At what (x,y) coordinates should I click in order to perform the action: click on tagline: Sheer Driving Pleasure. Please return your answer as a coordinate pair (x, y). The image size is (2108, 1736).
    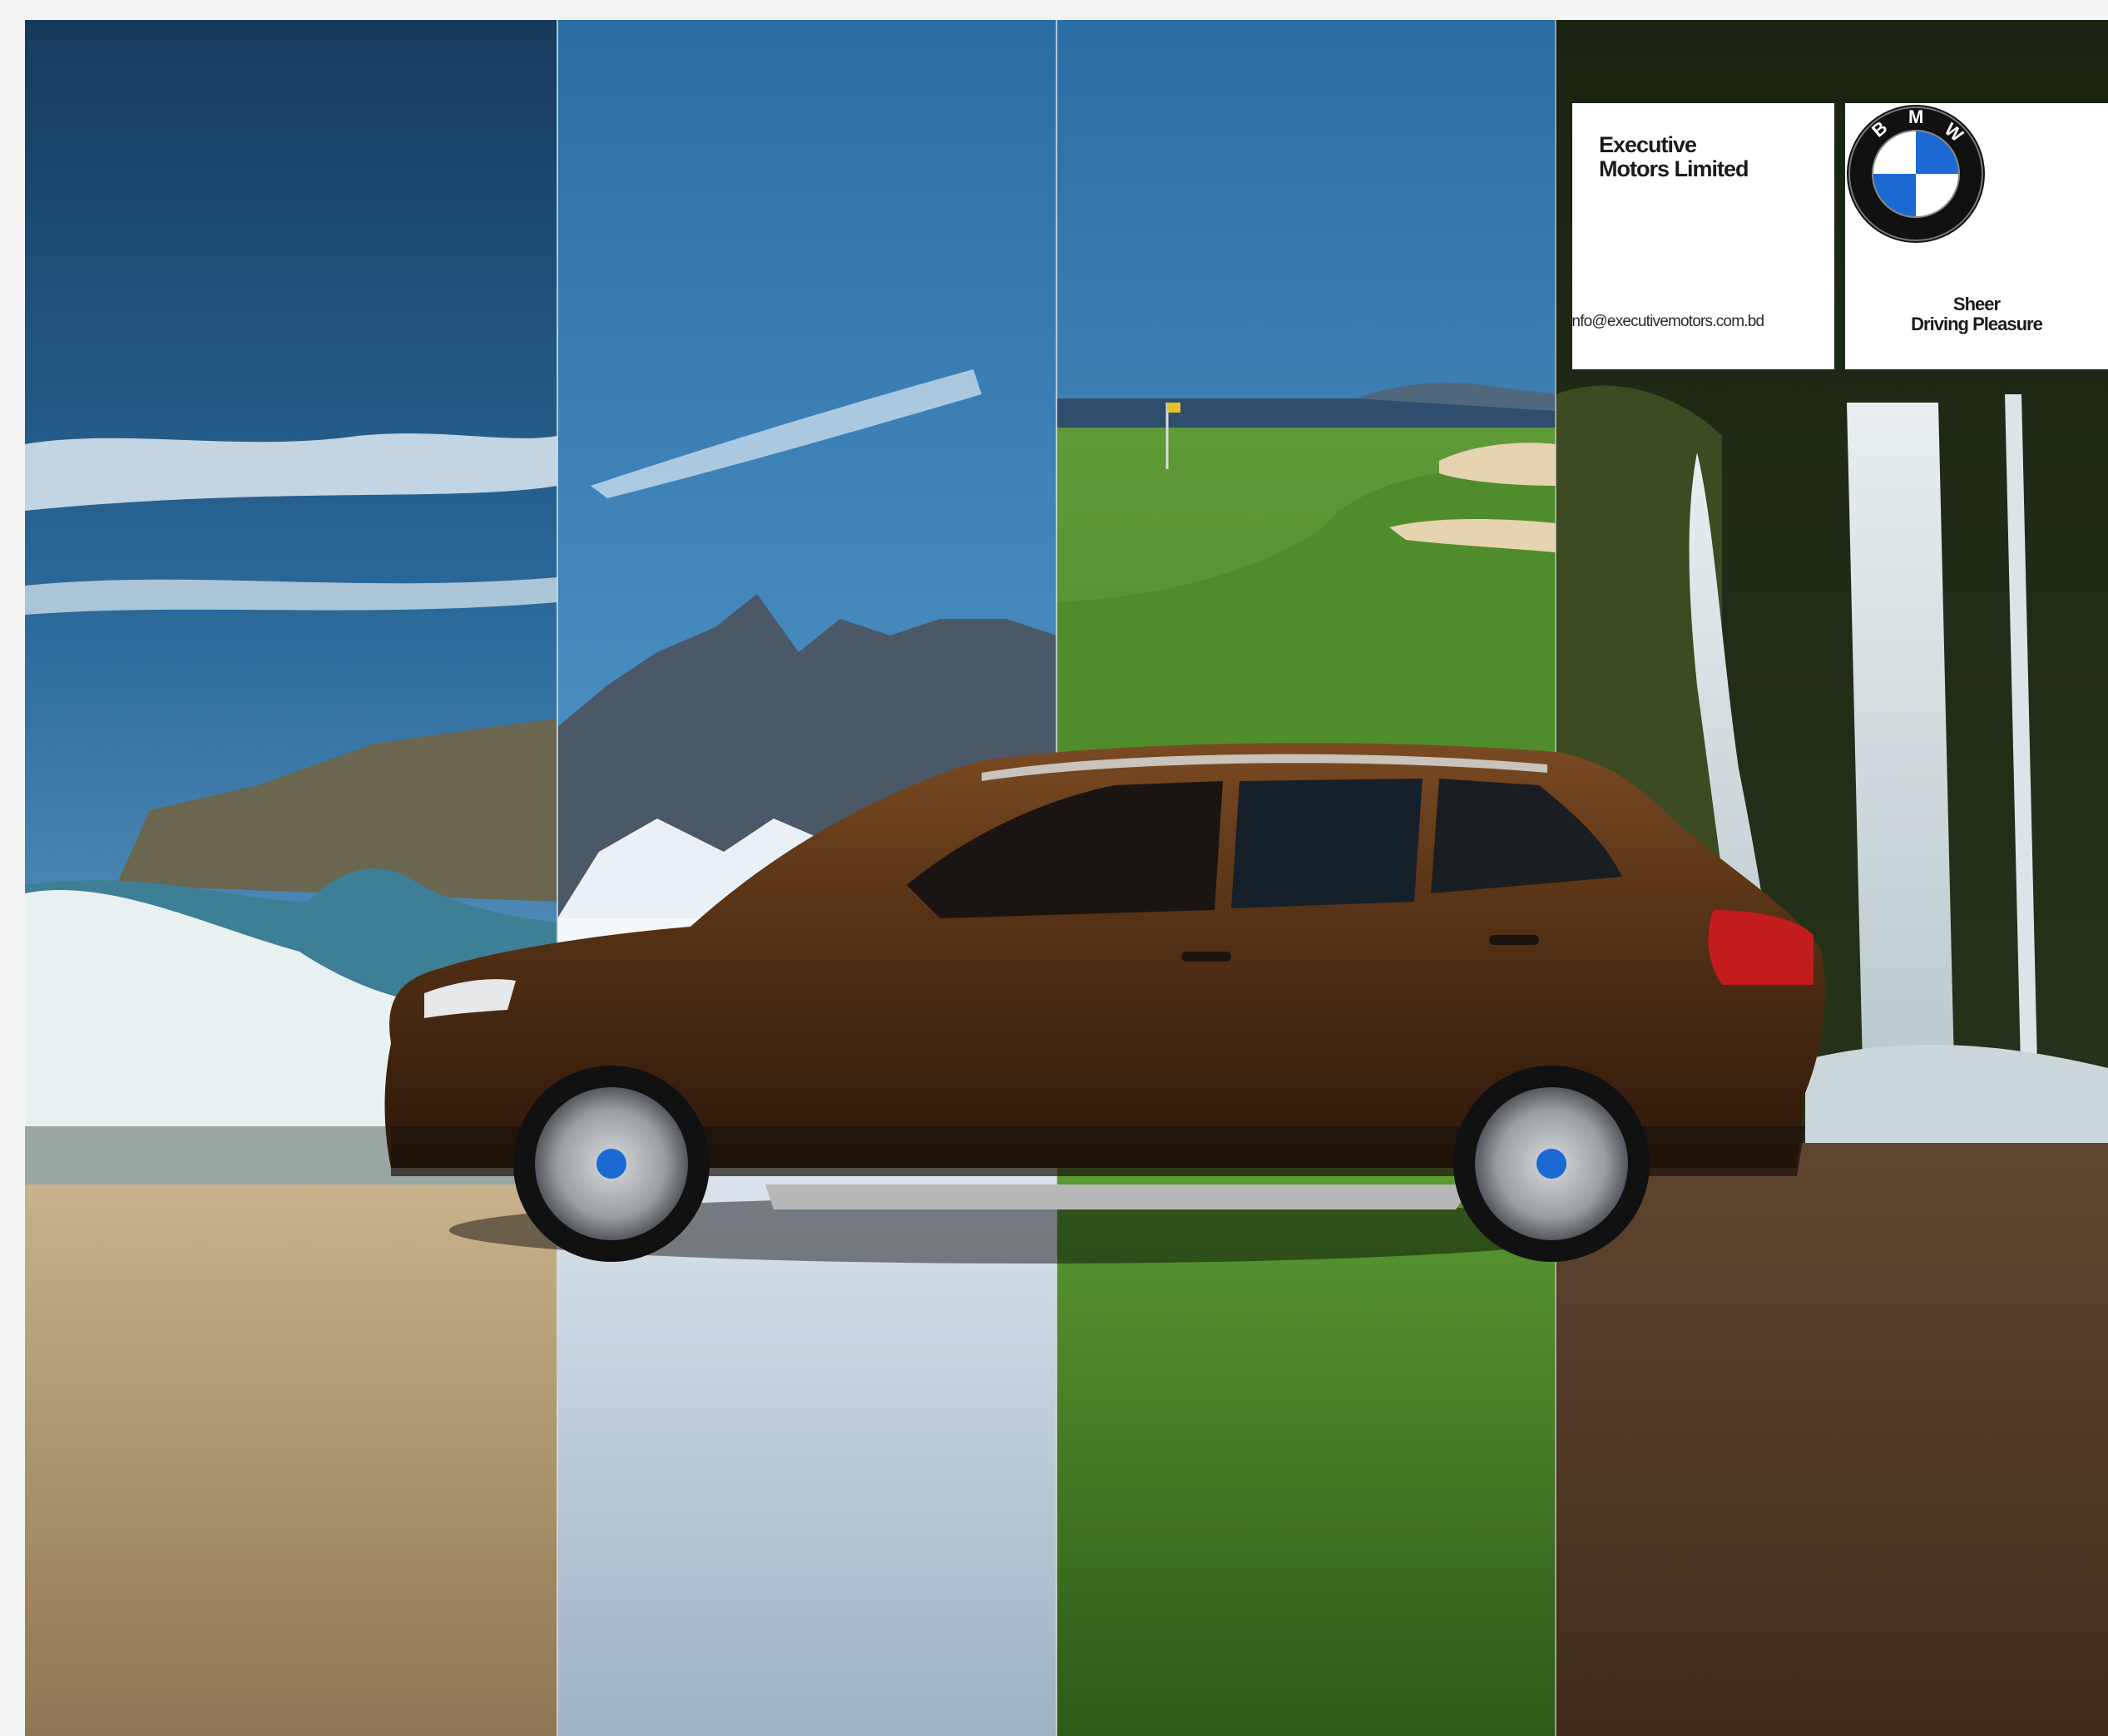
    Looking at the image, I should click on (1977, 314).